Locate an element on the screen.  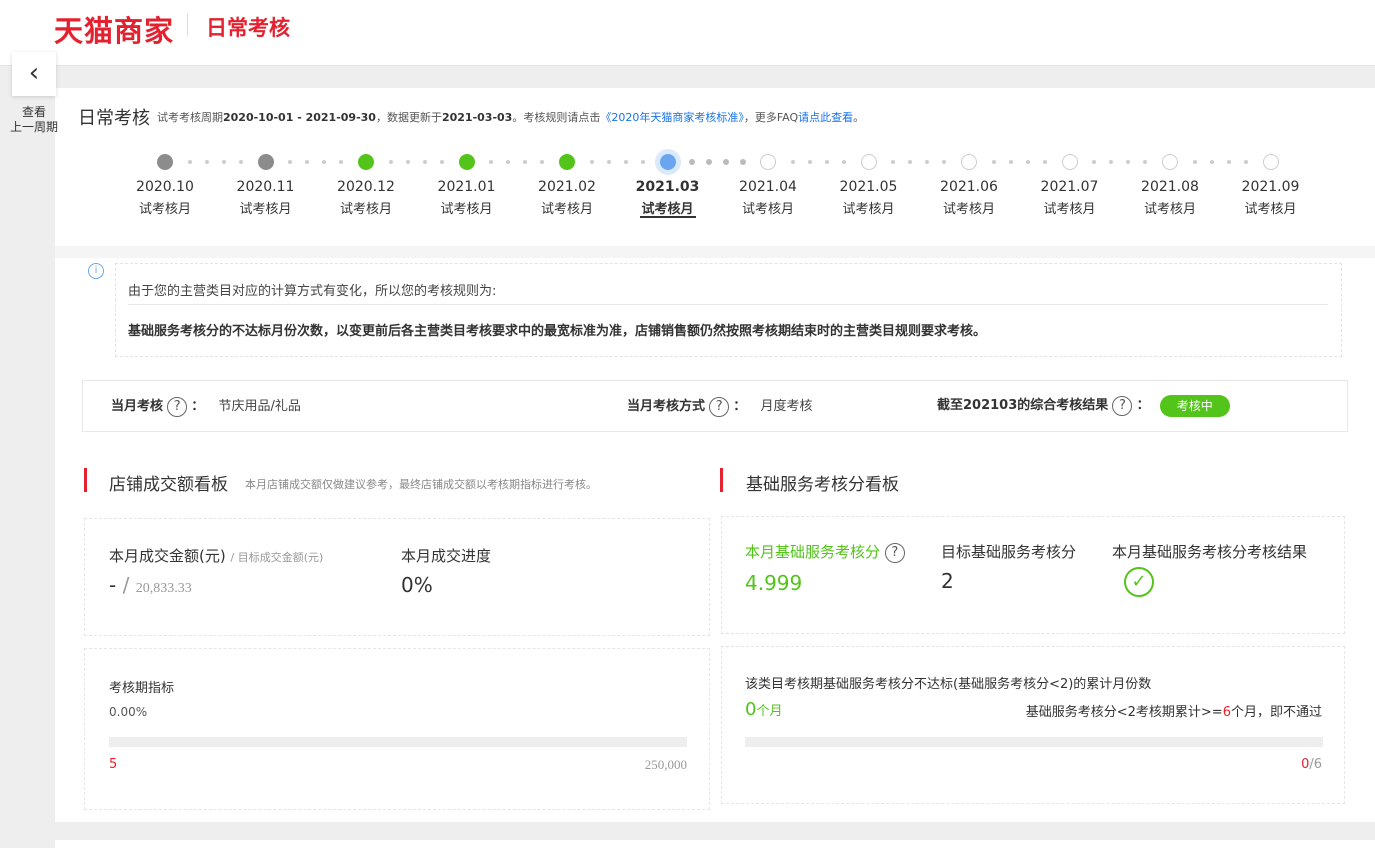
month-tab-2020-11: 2020.11 试考核月 is located at coordinates (266, 198).